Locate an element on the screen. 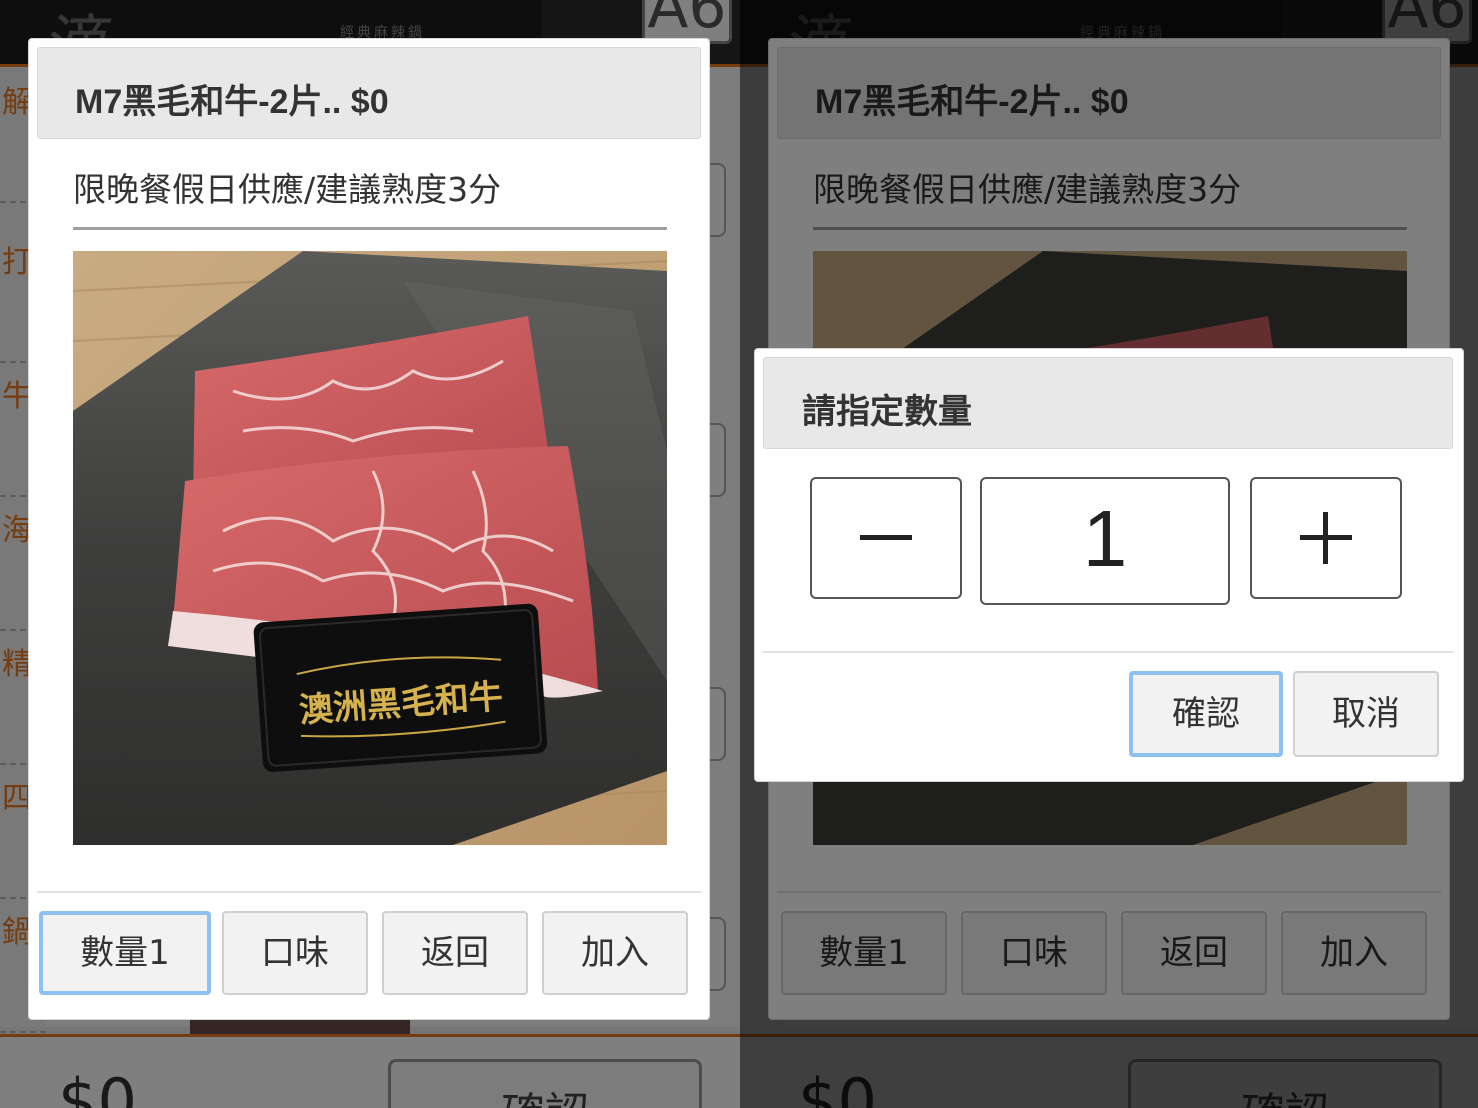 This screenshot has width=1478, height=1108. footer-divider is located at coordinates (369, 892).